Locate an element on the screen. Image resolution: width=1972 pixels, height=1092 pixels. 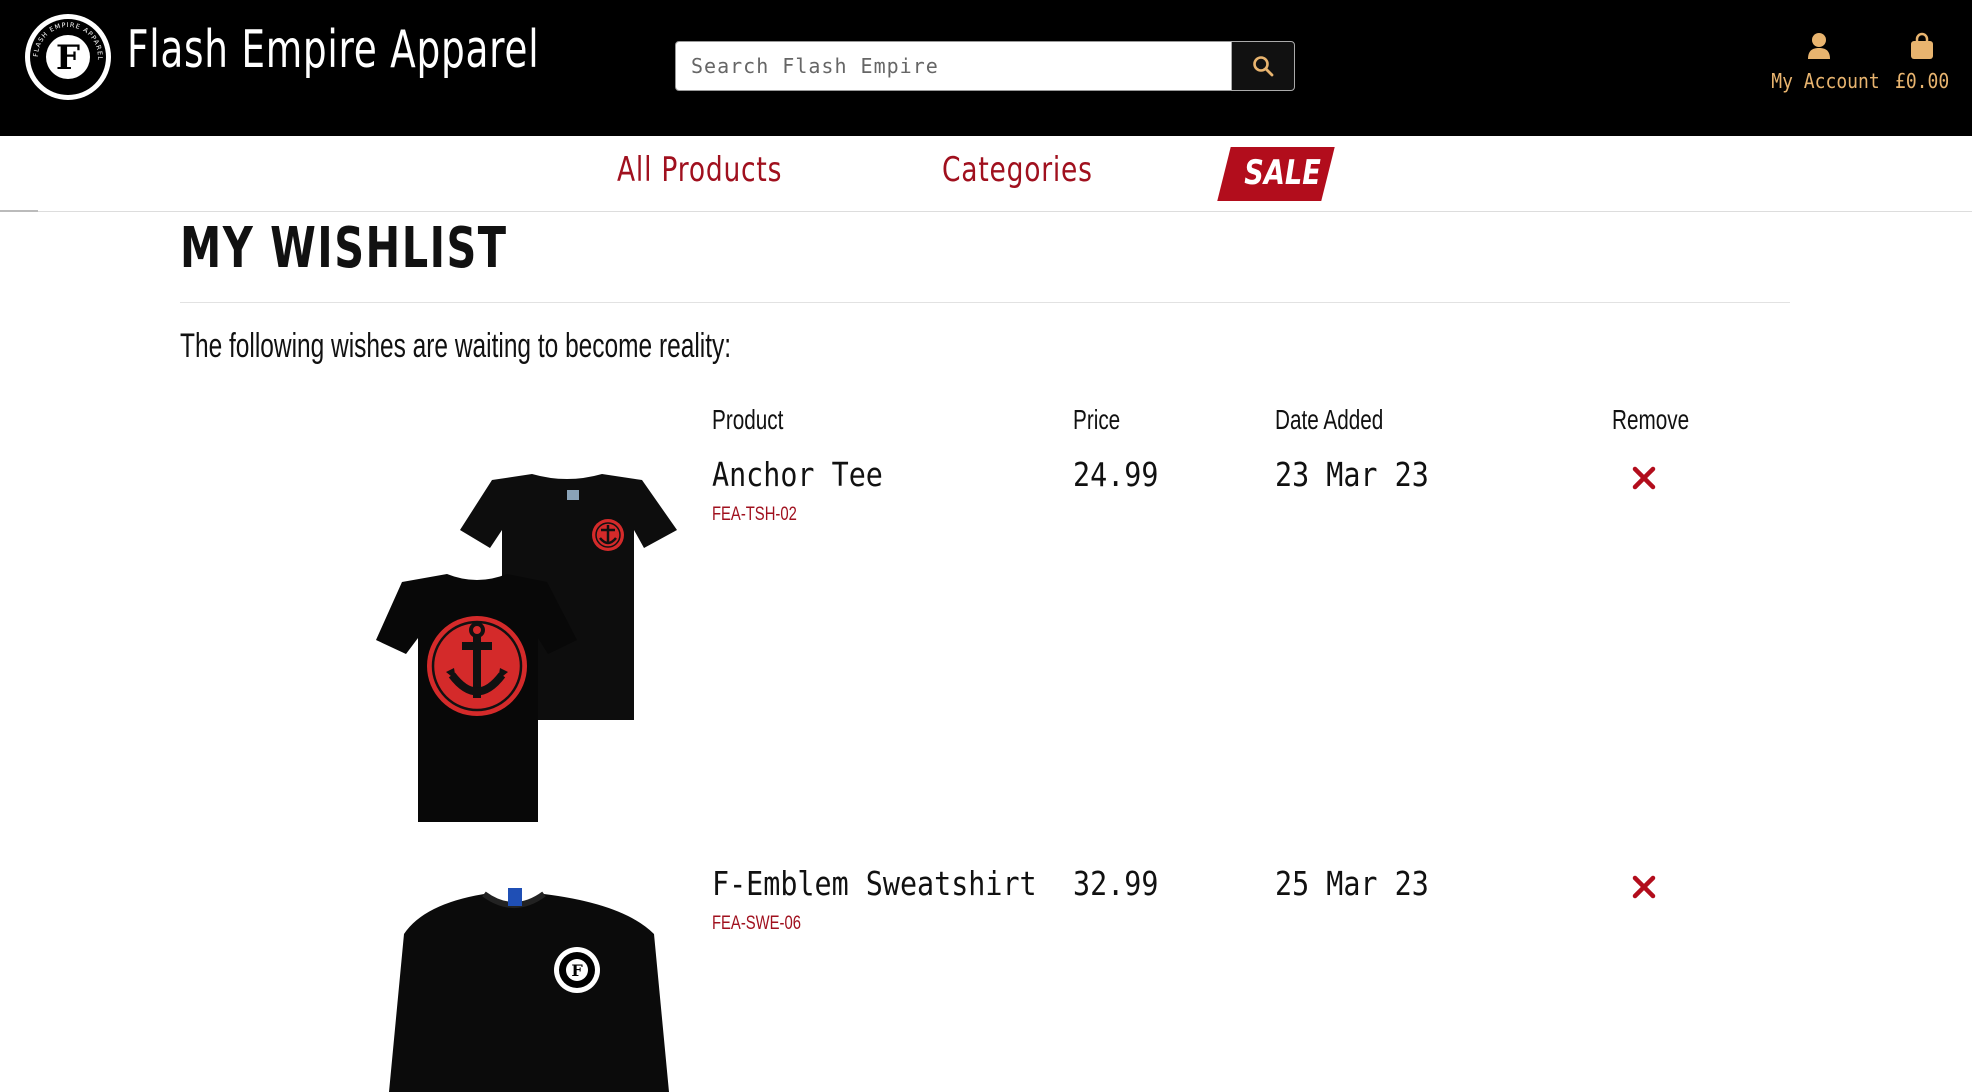
search-bar is located at coordinates (985, 66).